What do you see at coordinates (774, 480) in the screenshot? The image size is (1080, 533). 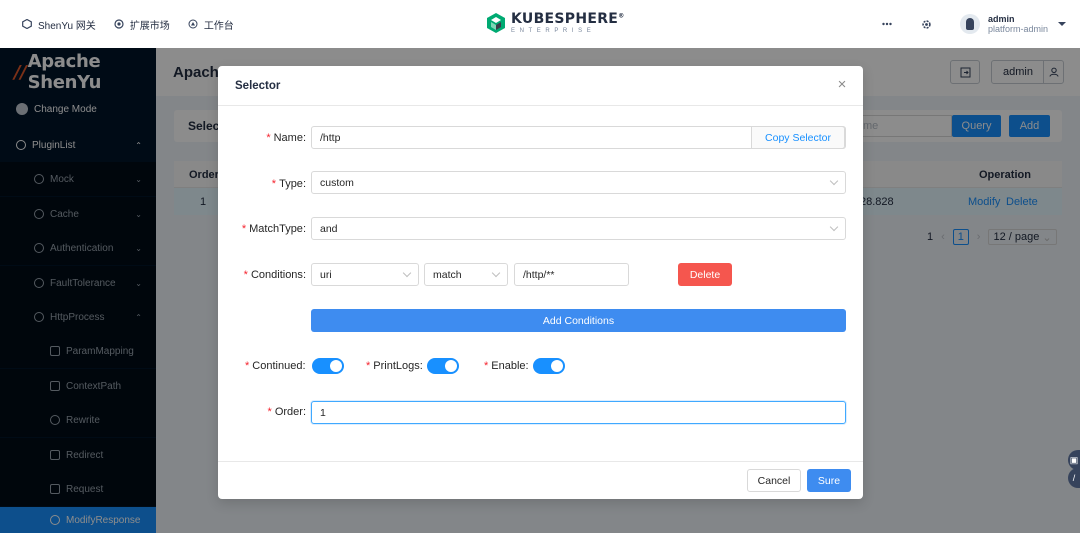 I see `cancel-button: Cancel` at bounding box center [774, 480].